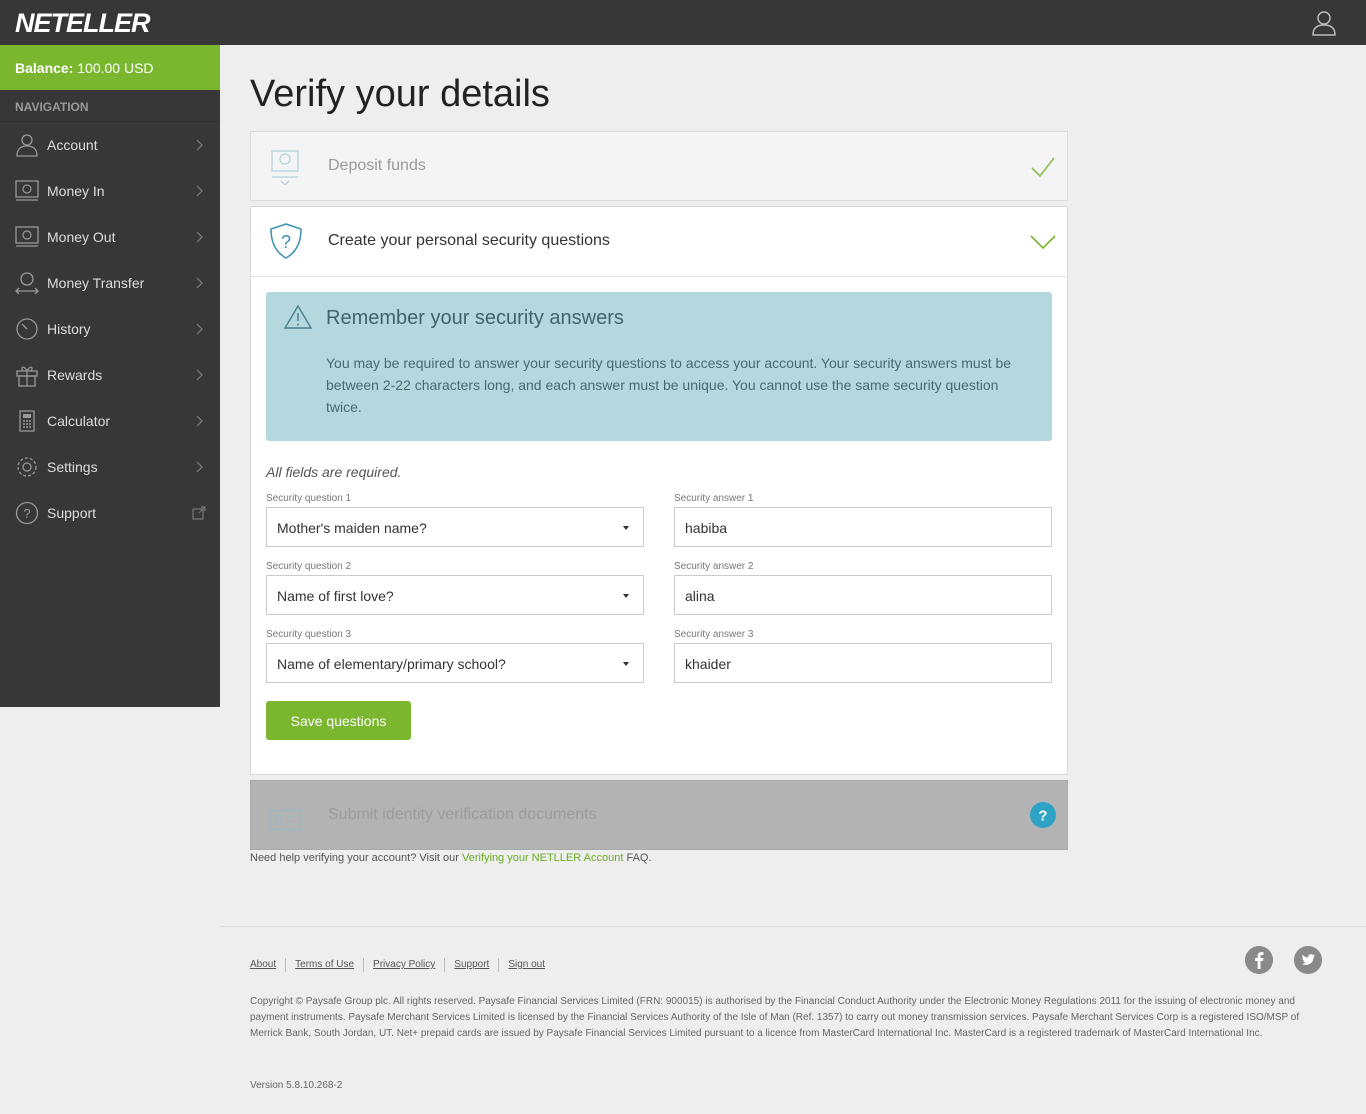  I want to click on checkmark-icon, so click(1043, 167).